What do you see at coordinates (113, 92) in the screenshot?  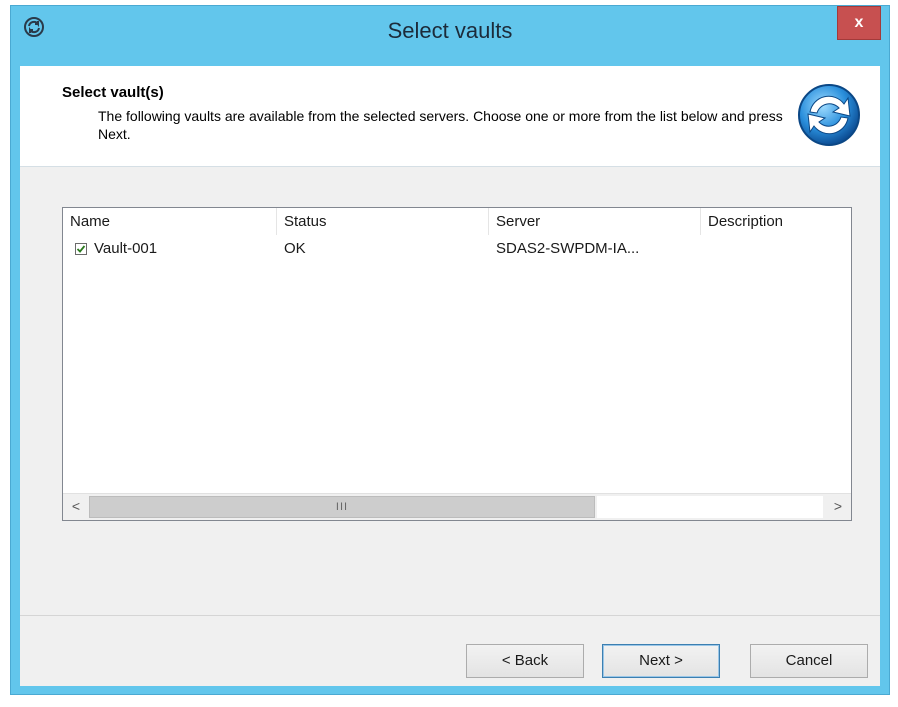 I see `page-title: Select vault(s)` at bounding box center [113, 92].